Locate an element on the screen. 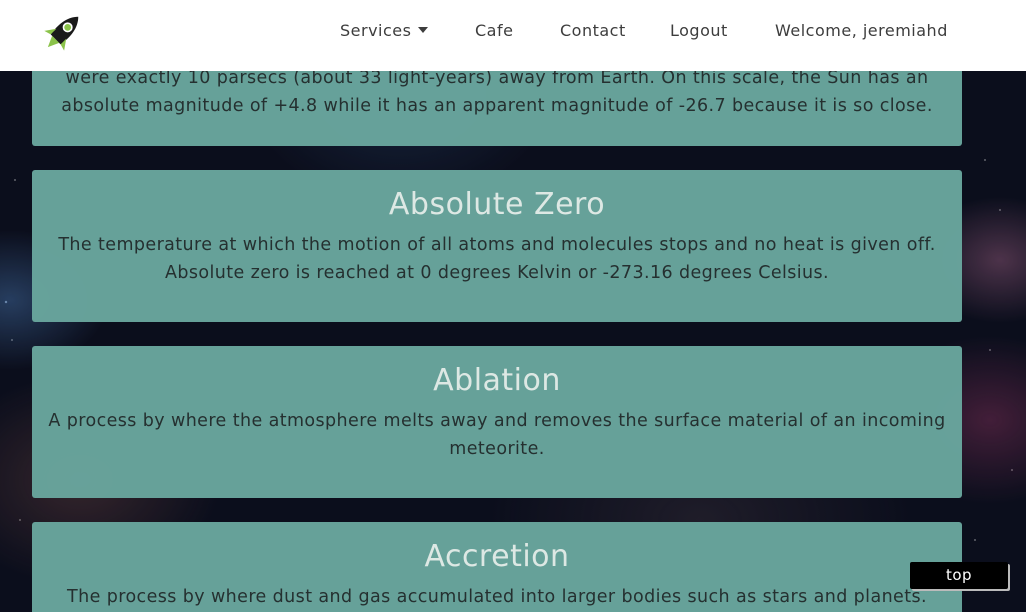 This screenshot has width=1026, height=612. nav-services-dropdown: Services is located at coordinates (384, 30).